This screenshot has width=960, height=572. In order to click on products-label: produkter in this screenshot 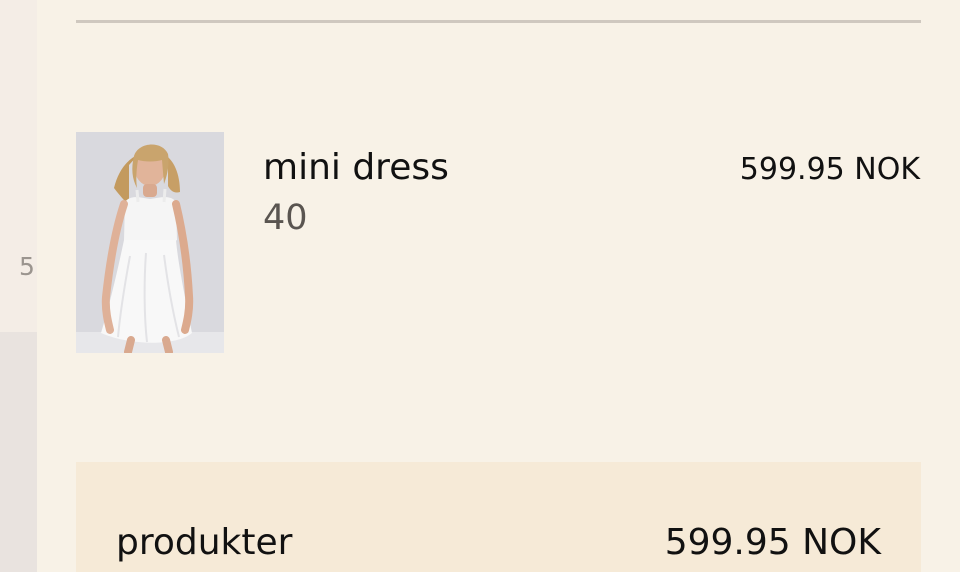, I will do `click(204, 542)`.